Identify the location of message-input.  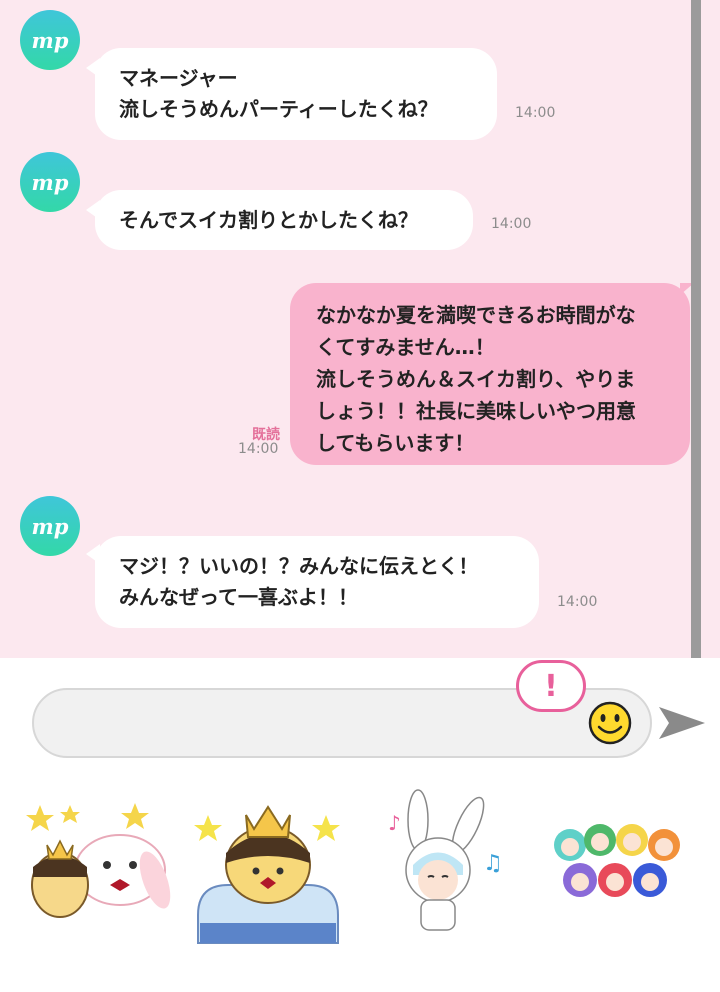
(316, 724).